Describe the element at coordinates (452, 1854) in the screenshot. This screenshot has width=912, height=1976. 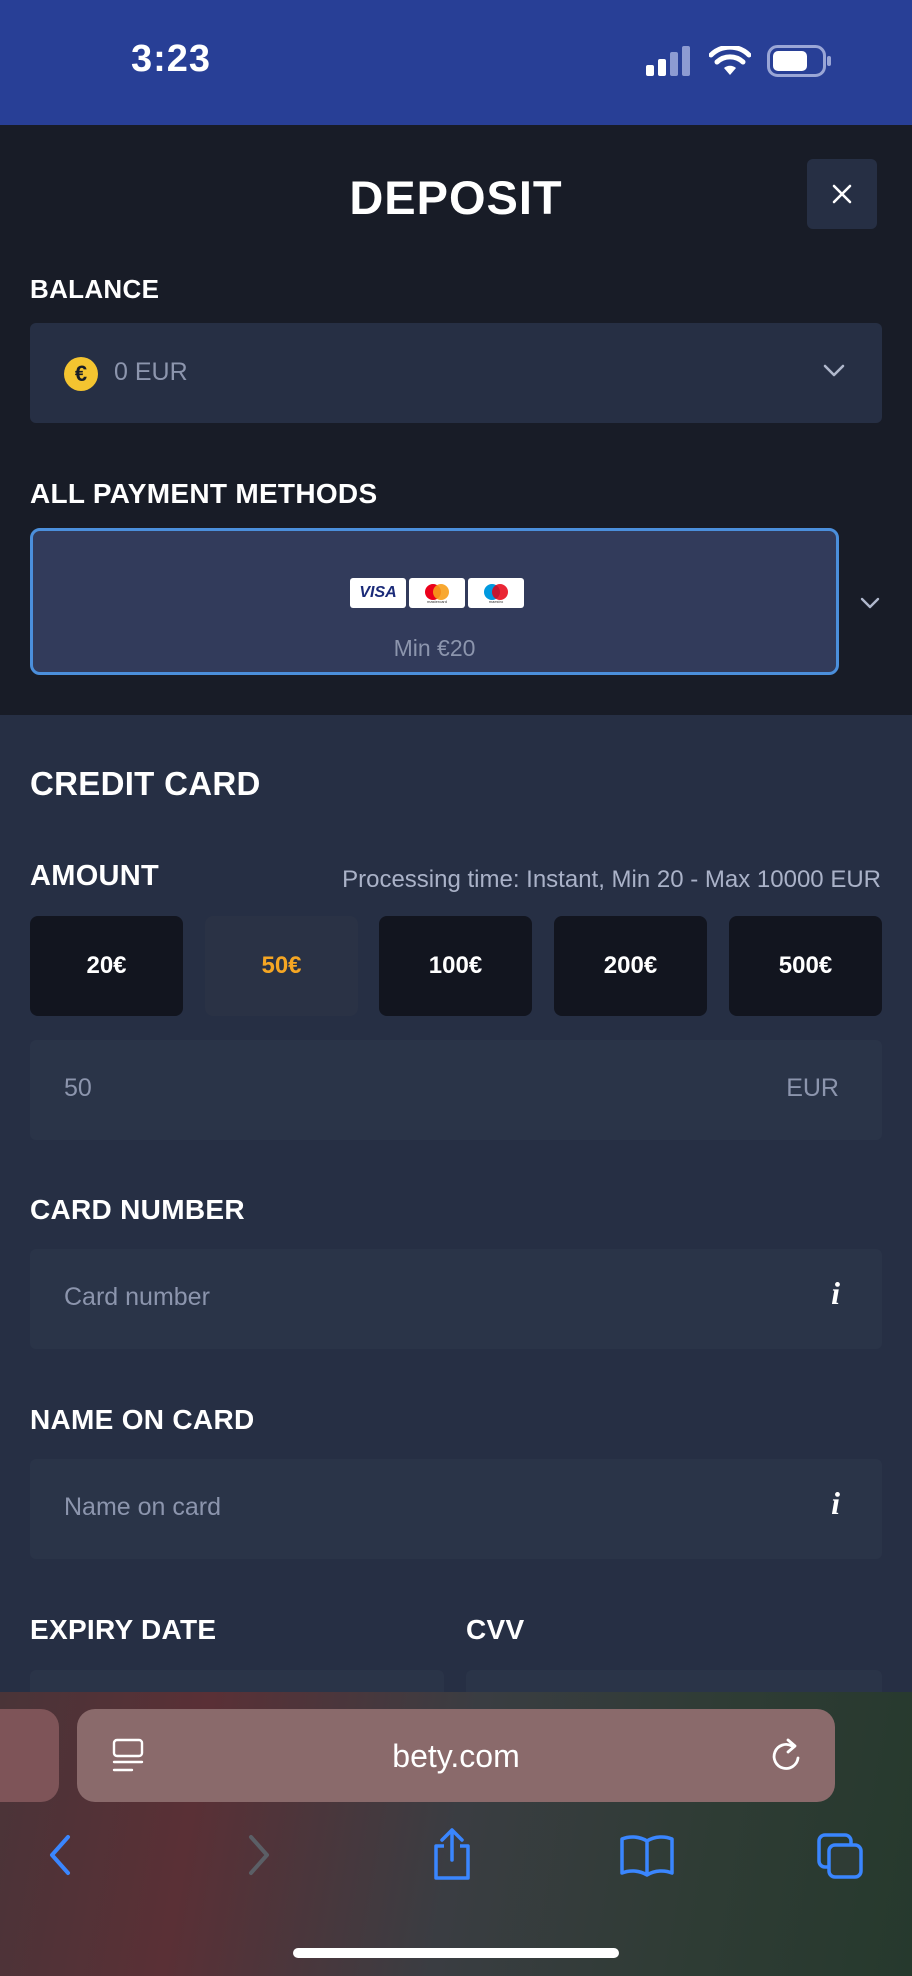
I see `share-icon` at that location.